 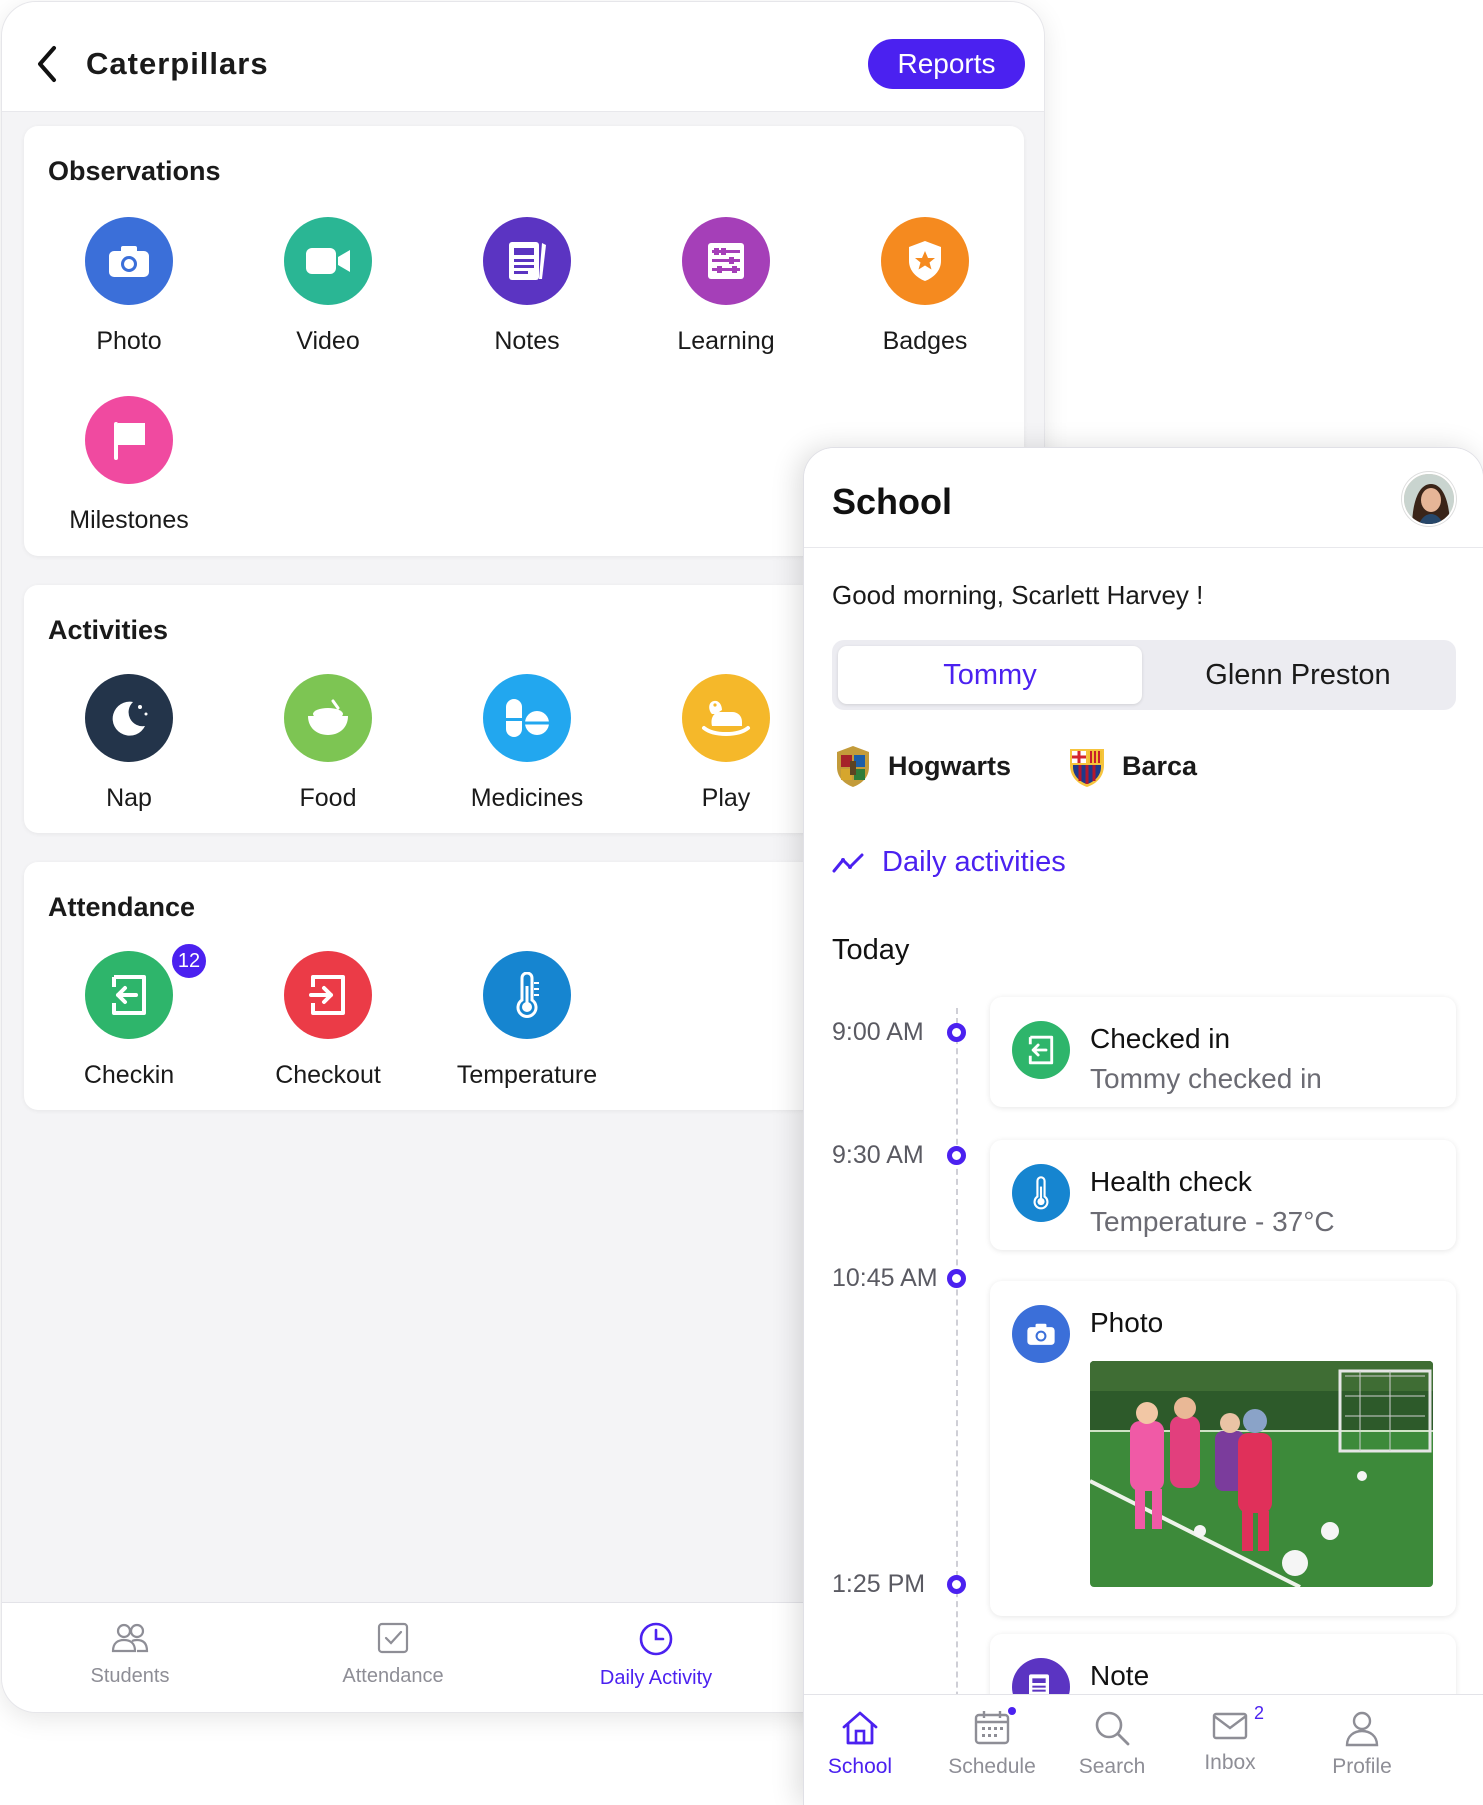 What do you see at coordinates (122, 907) in the screenshot?
I see `attendance-title: Attendance` at bounding box center [122, 907].